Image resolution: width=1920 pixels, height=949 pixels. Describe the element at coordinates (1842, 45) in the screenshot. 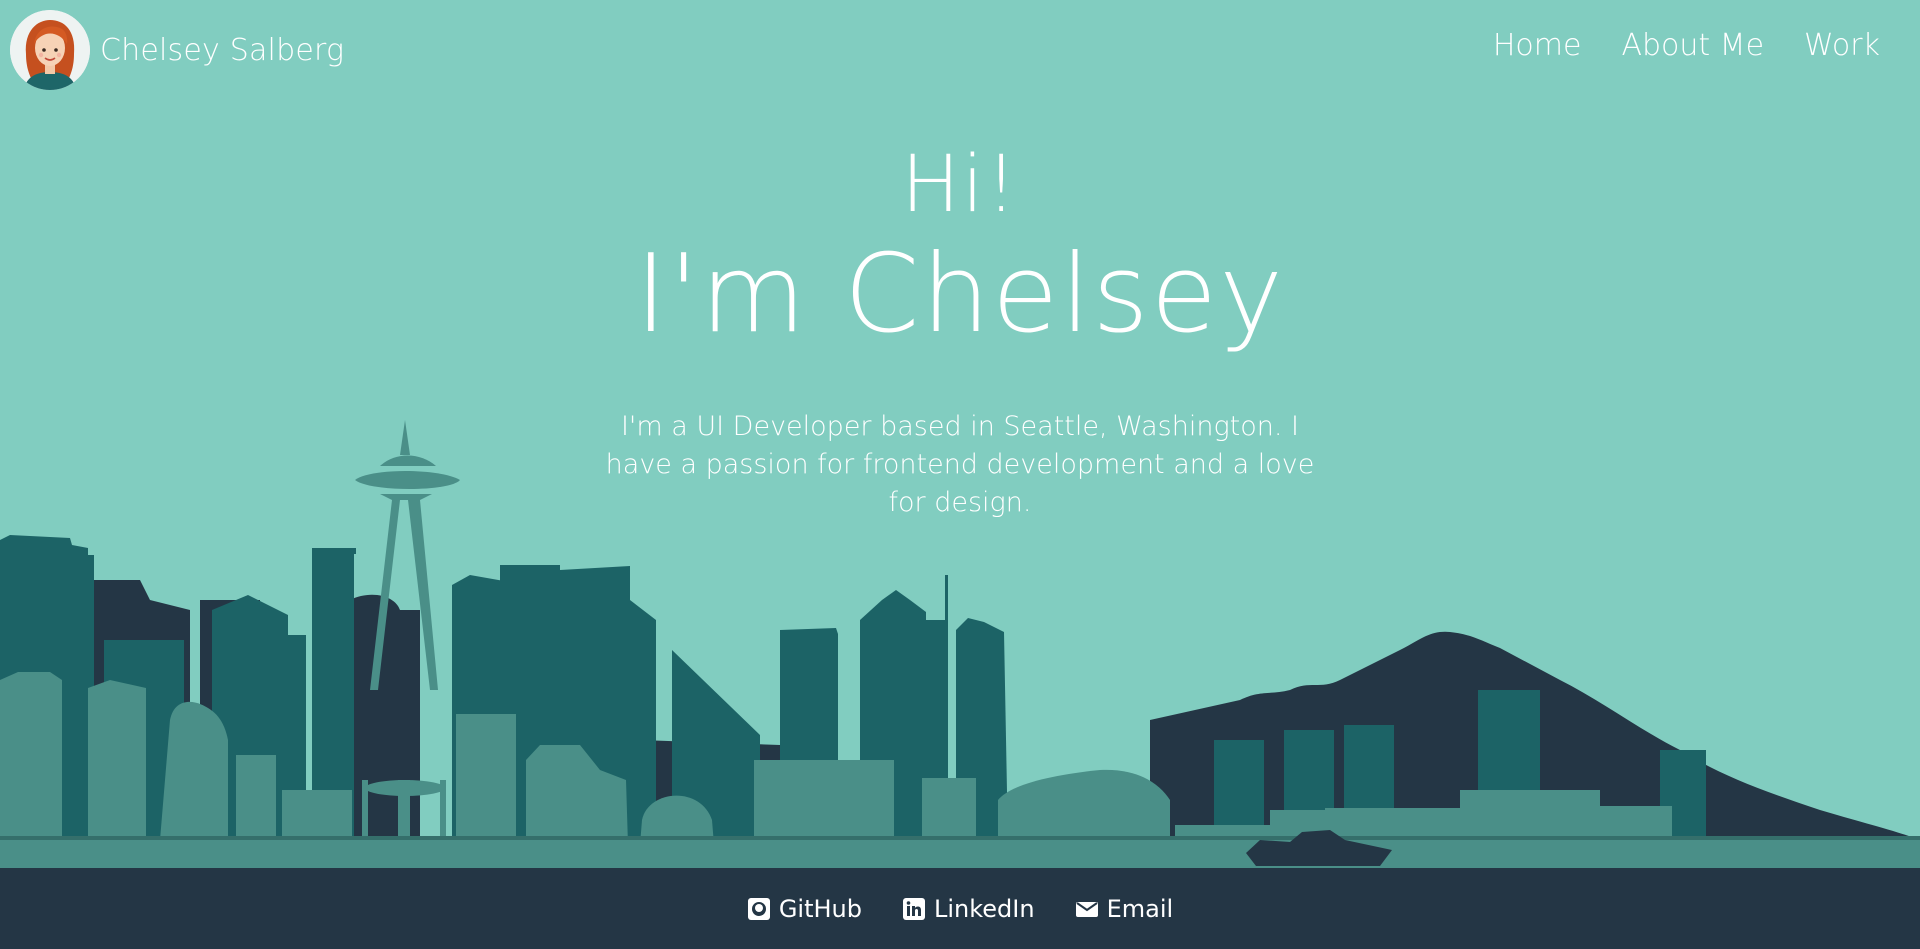

I see `nav-work: Work` at that location.